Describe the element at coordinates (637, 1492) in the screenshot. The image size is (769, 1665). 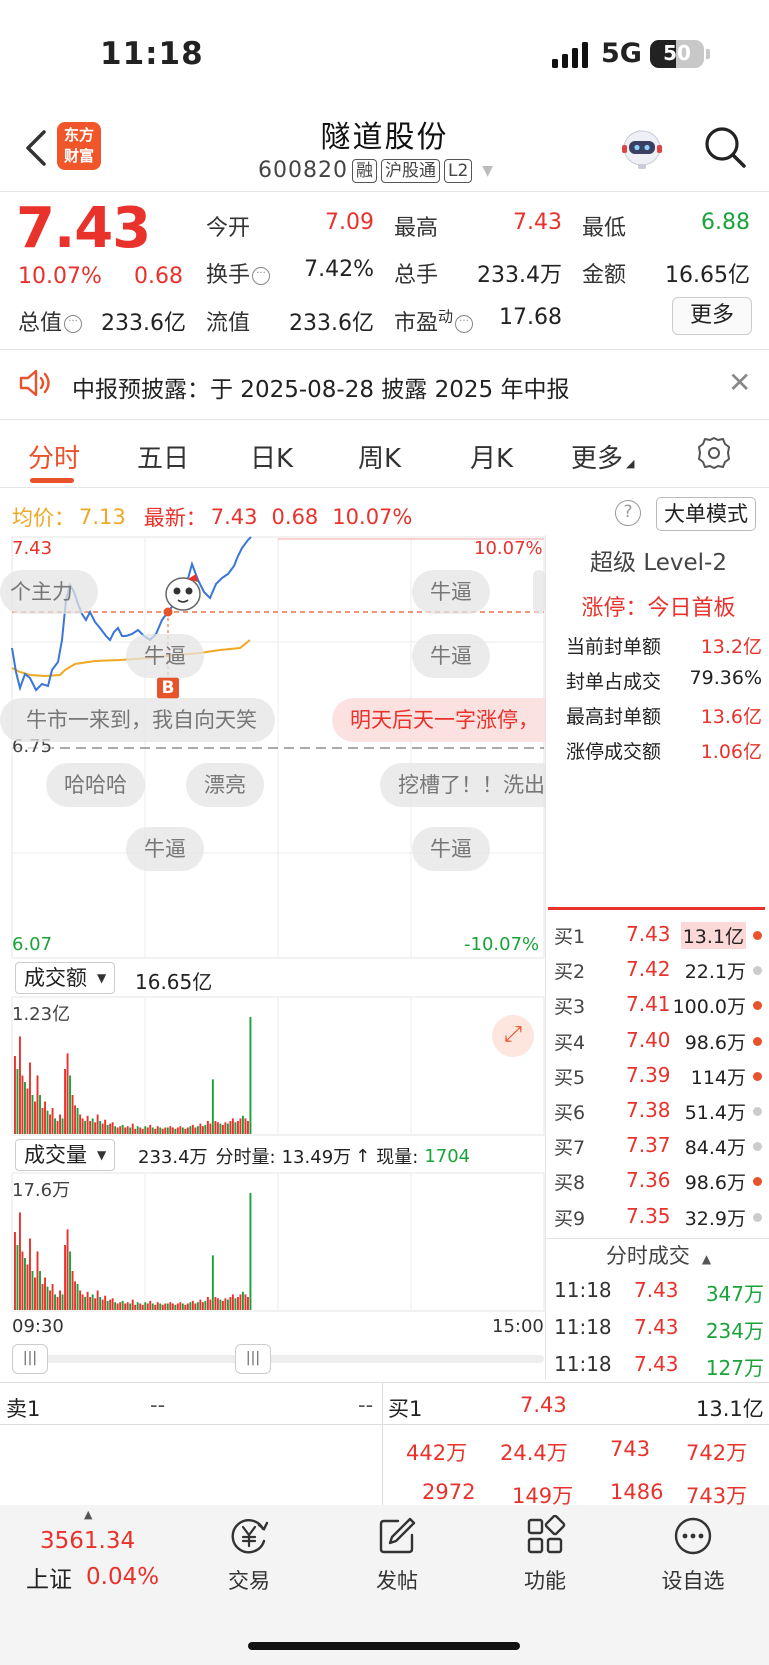
I see `queue-cell: 1486` at that location.